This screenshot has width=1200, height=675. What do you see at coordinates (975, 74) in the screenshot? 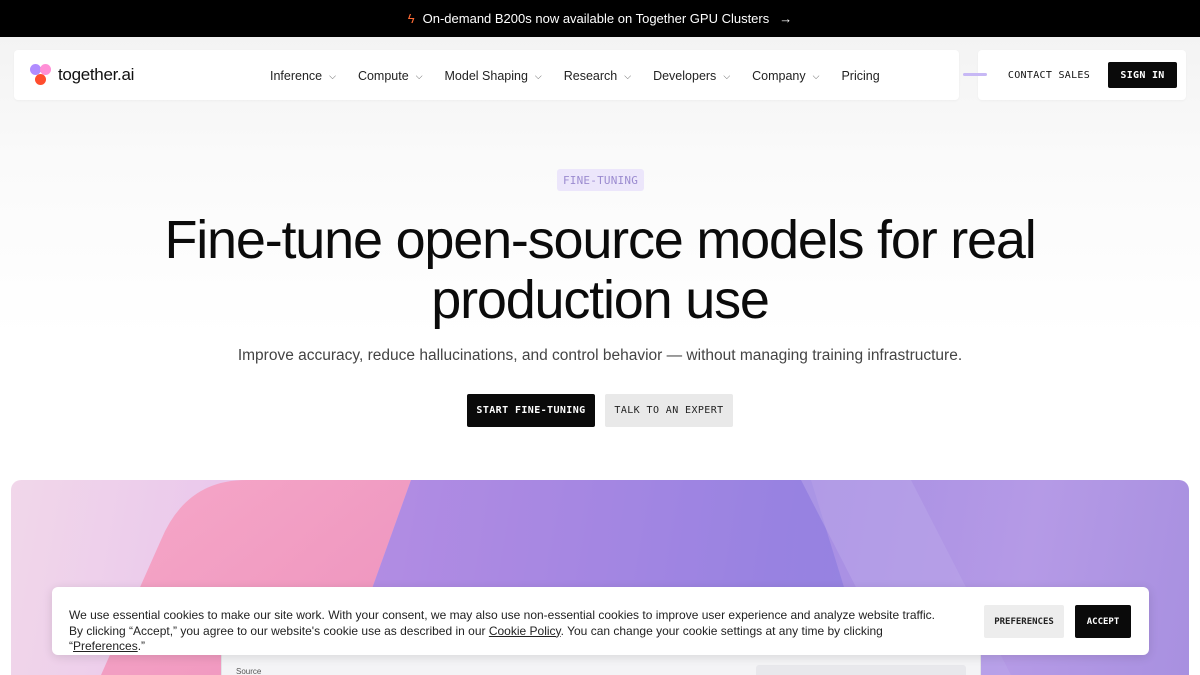
I see `menu-toggle-icon` at bounding box center [975, 74].